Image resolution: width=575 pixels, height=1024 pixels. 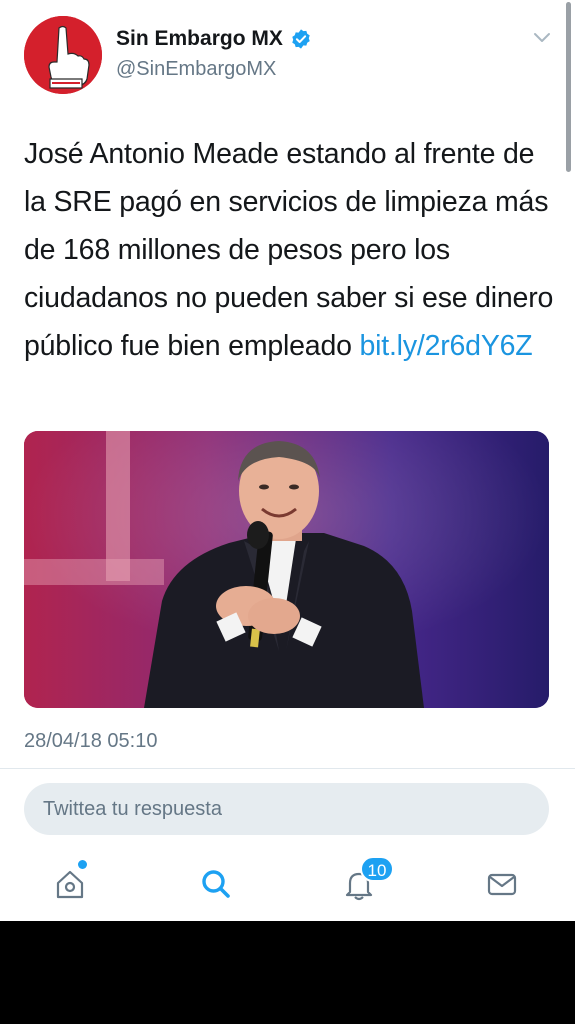 What do you see at coordinates (301, 39) in the screenshot?
I see `verified-badge-icon` at bounding box center [301, 39].